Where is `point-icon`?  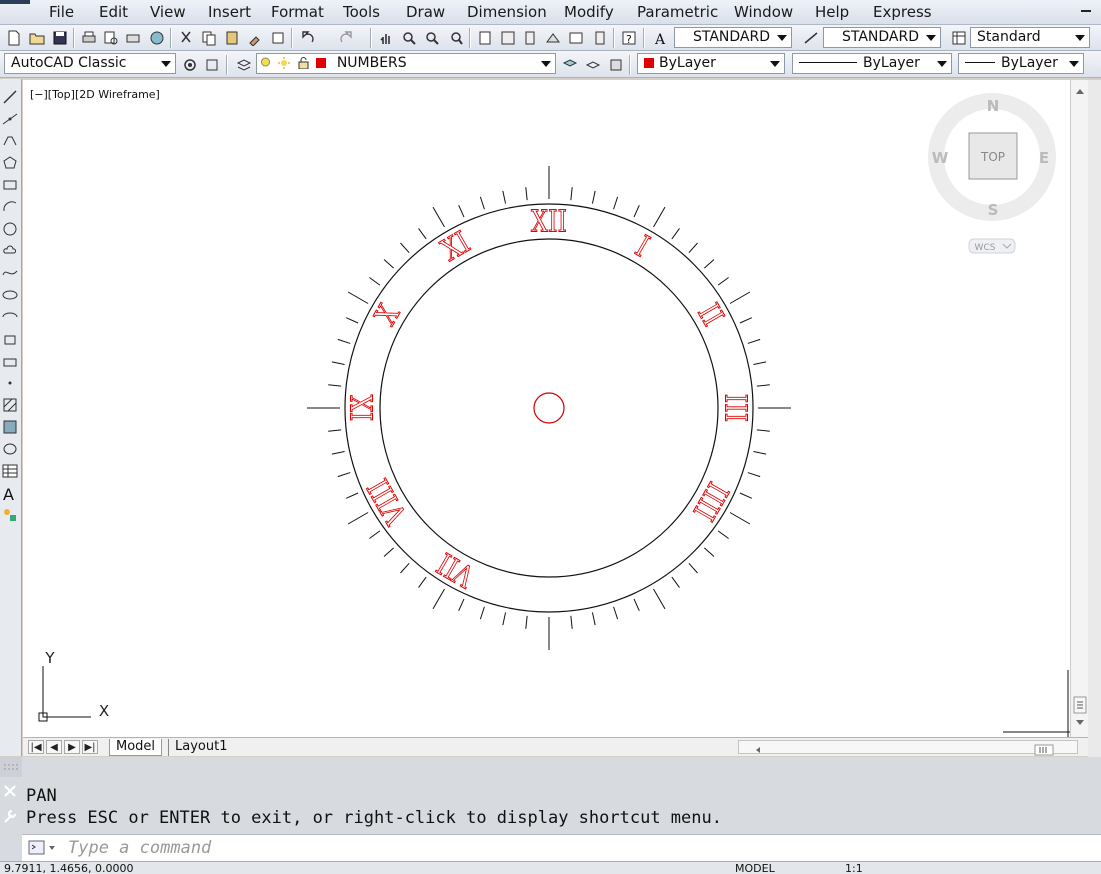 point-icon is located at coordinates (10, 383).